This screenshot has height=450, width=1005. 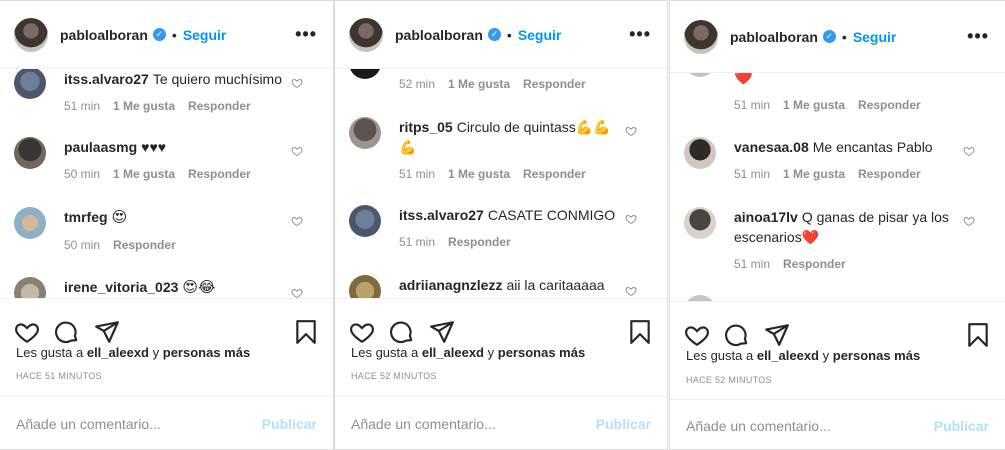 I want to click on comment-time: 52 min, so click(x=417, y=84).